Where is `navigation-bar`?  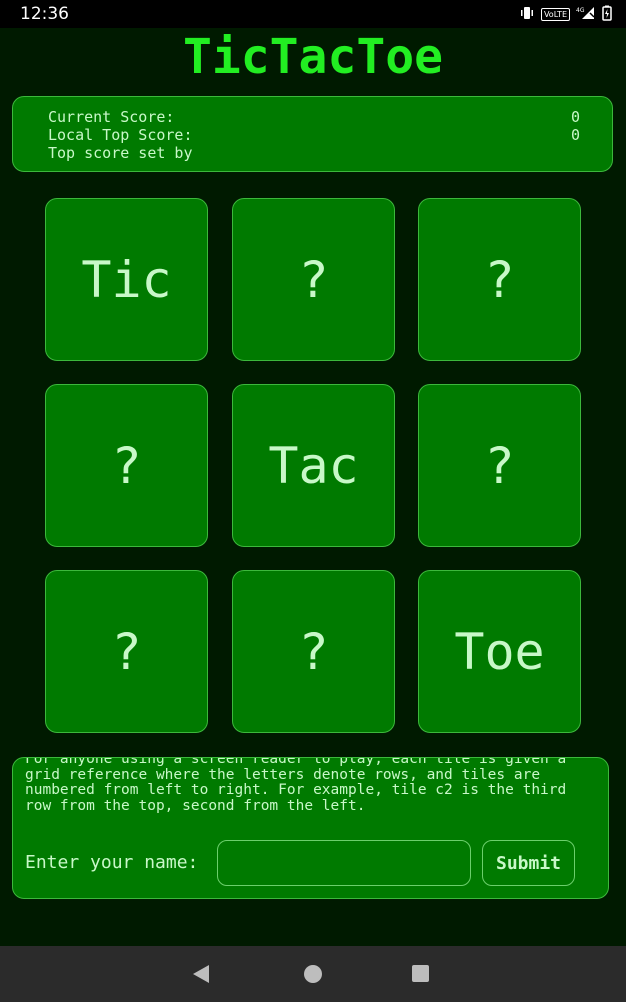
navigation-bar is located at coordinates (313, 974).